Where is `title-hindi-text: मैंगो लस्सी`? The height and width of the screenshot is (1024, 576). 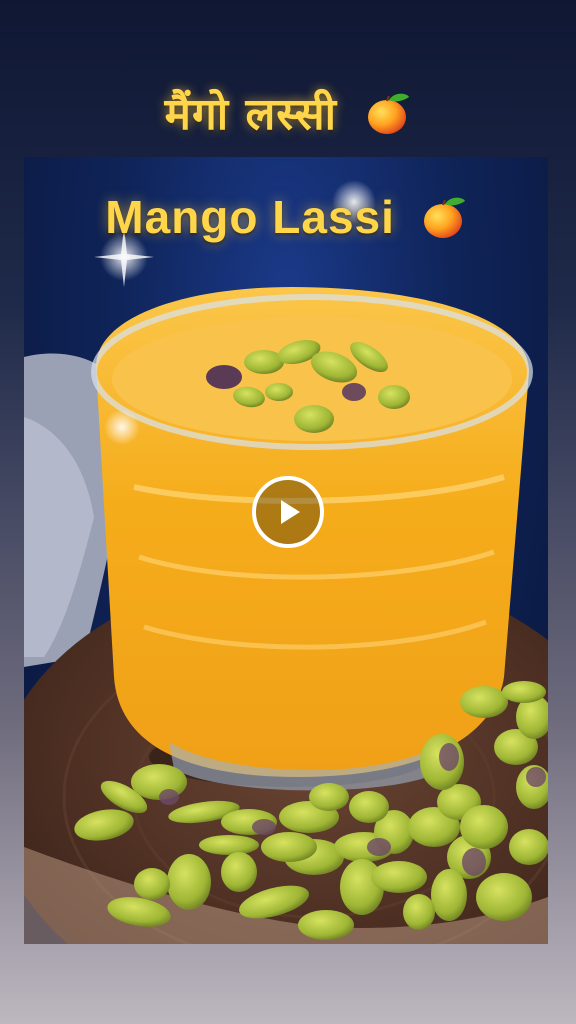 title-hindi-text: मैंगो लस्सी is located at coordinates (250, 114).